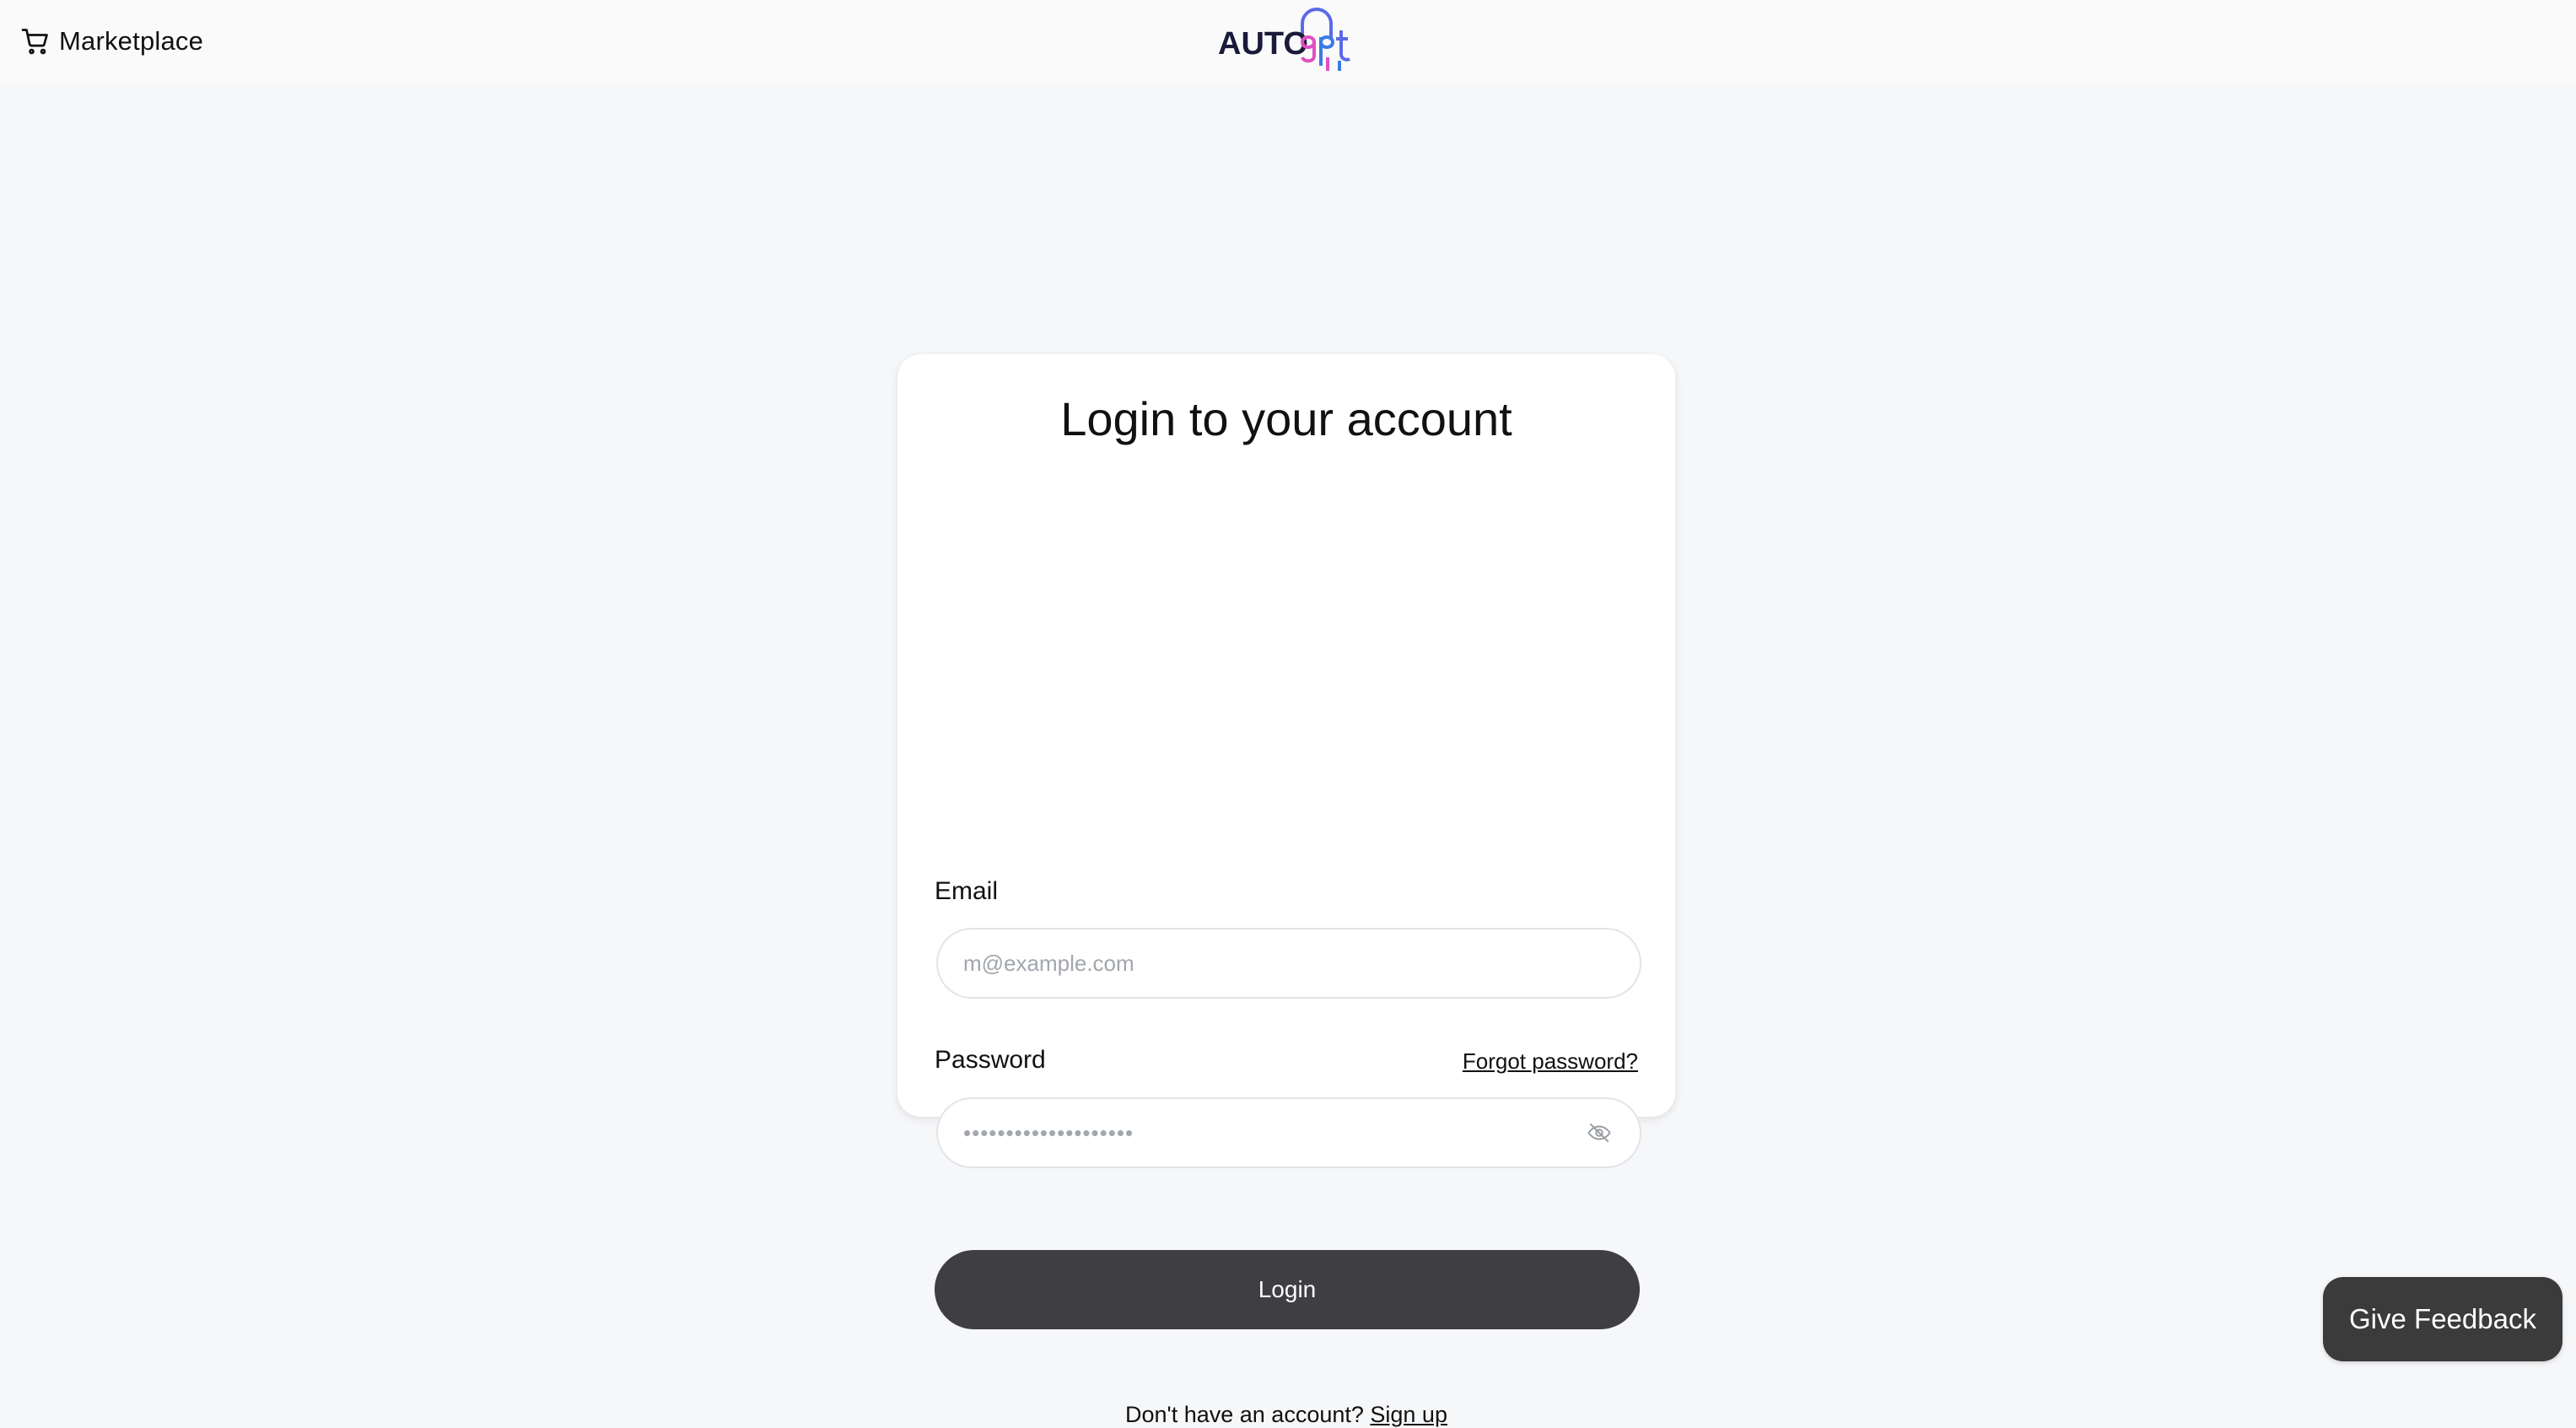  Describe the element at coordinates (1287, 1289) in the screenshot. I see `login-button: Login` at that location.